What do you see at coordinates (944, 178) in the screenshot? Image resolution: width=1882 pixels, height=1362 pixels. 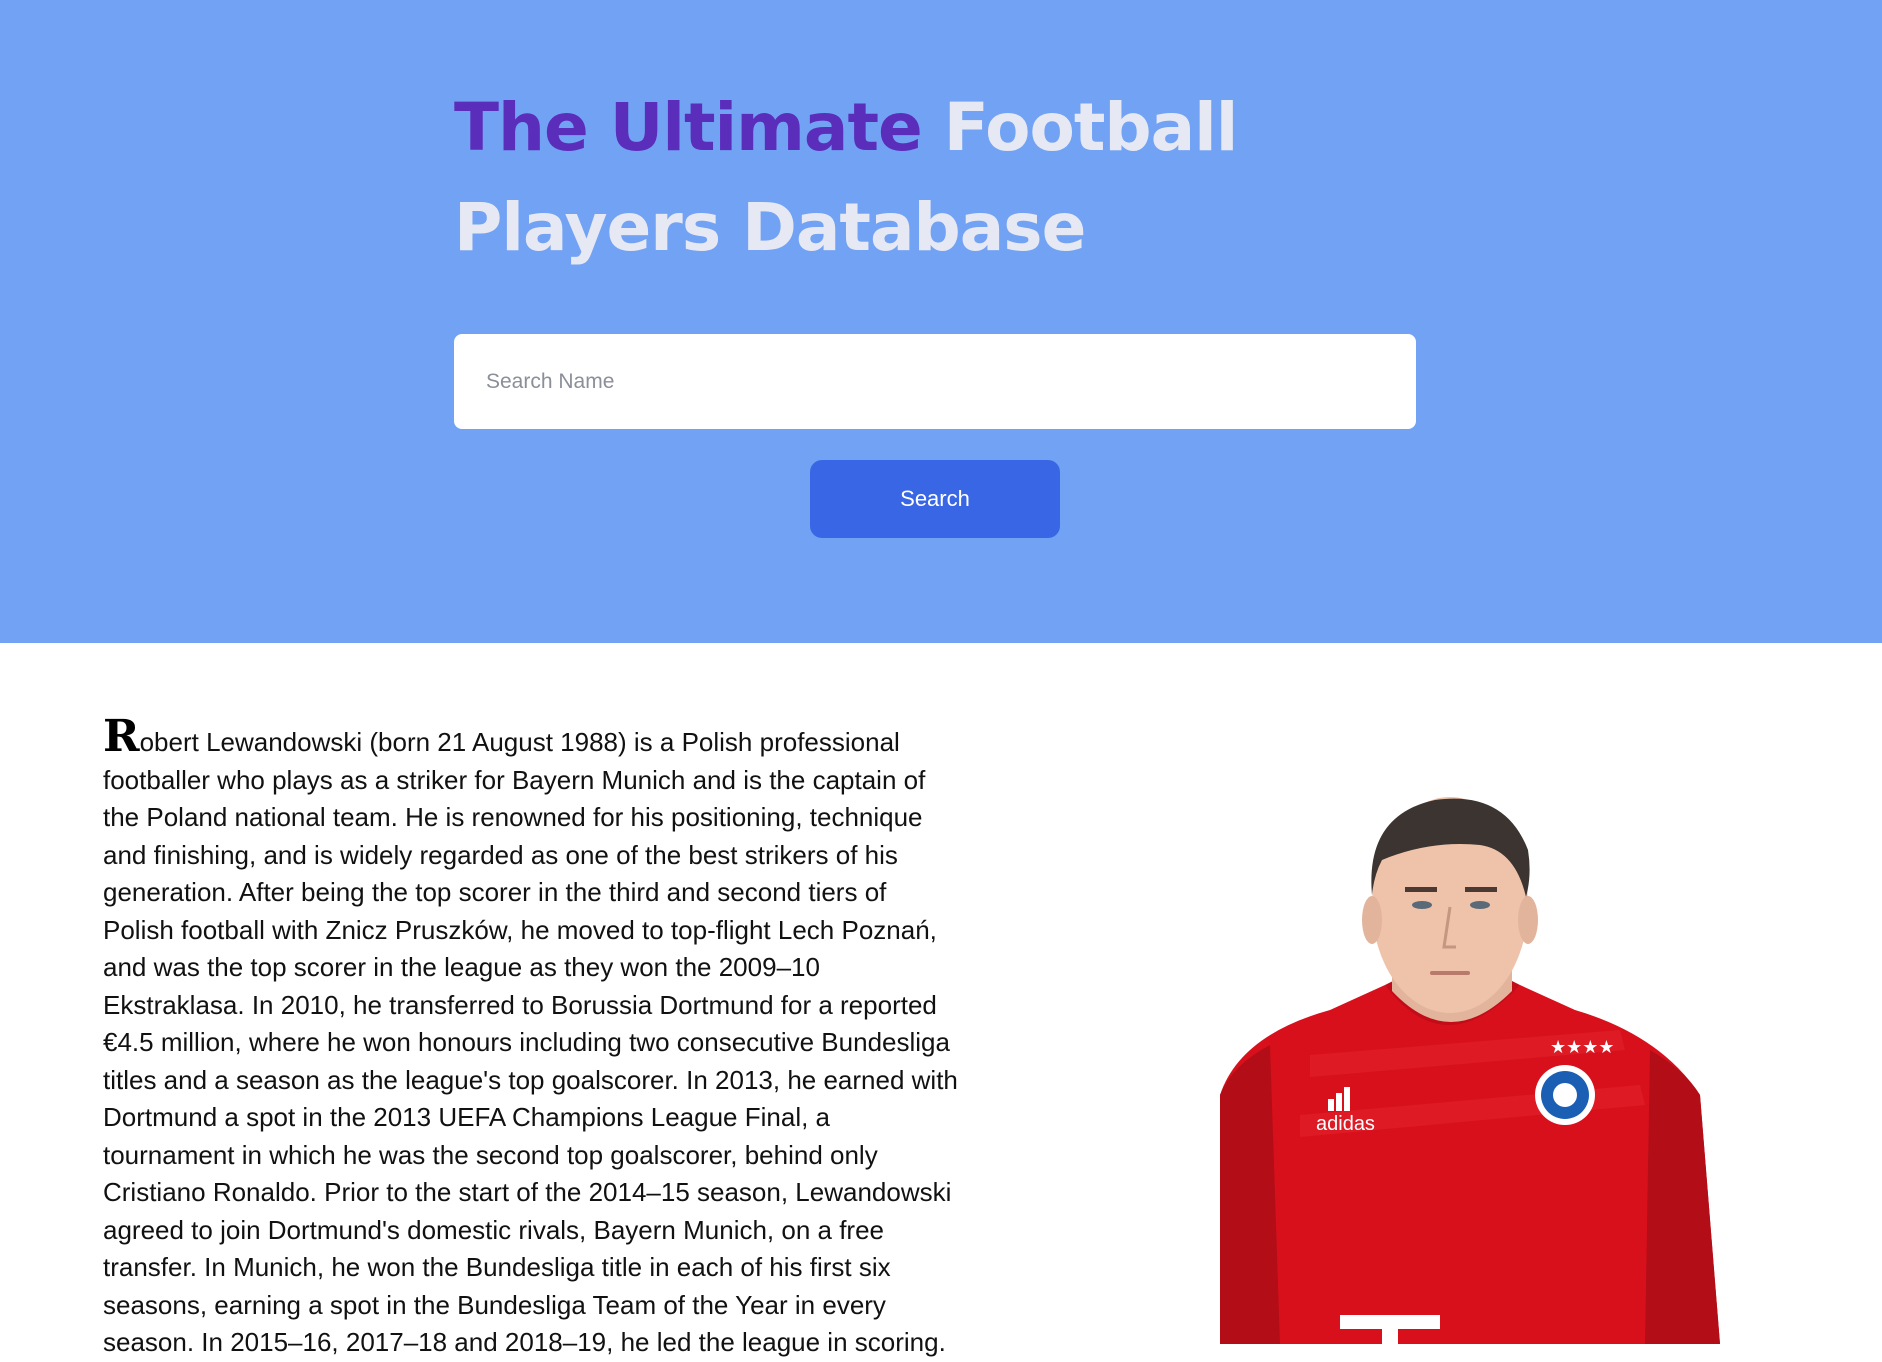 I see `page-title: The Ultimate Football Players Database` at bounding box center [944, 178].